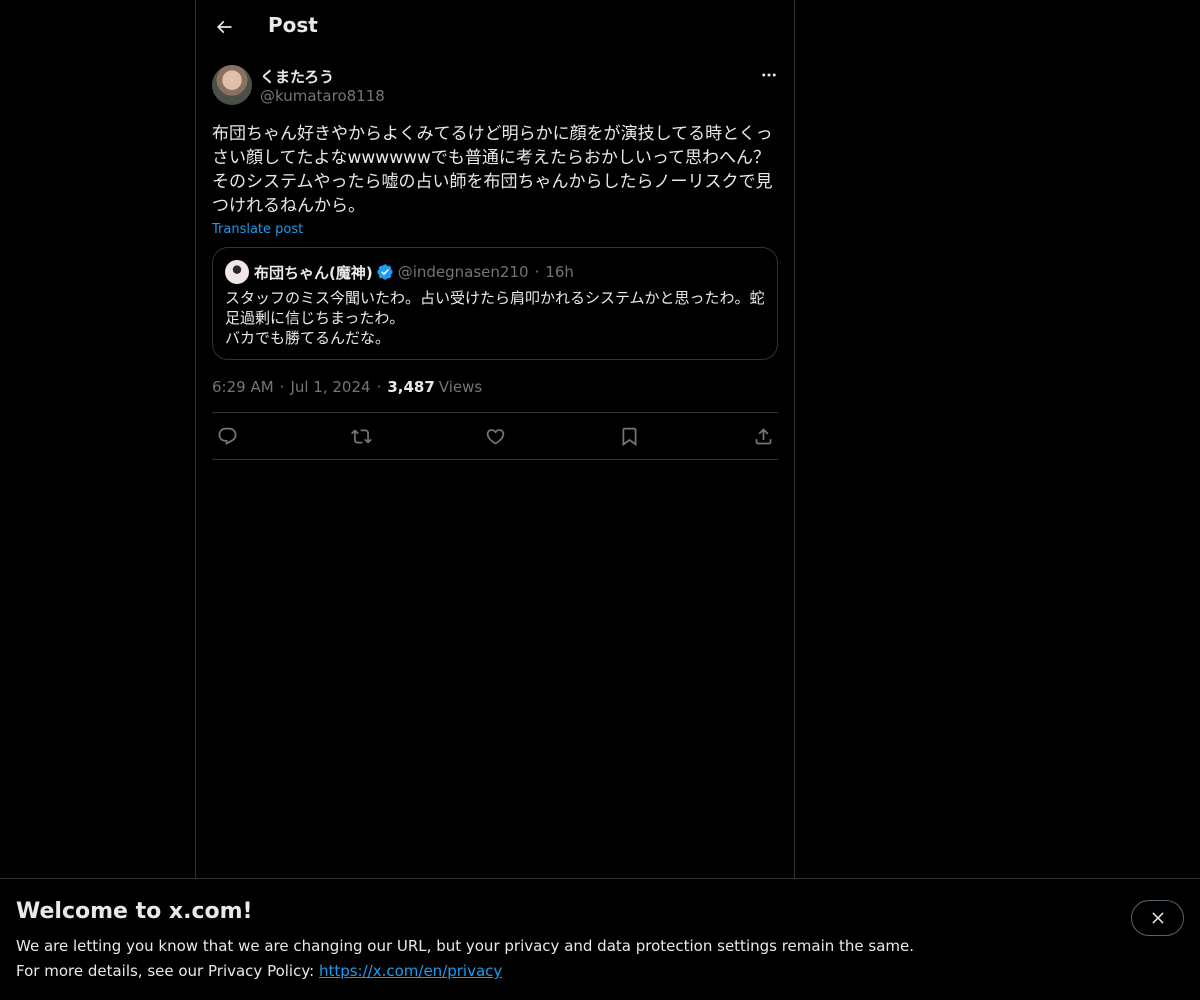 The height and width of the screenshot is (1000, 1200). What do you see at coordinates (243, 387) in the screenshot?
I see `post-time: 6:29 AM` at bounding box center [243, 387].